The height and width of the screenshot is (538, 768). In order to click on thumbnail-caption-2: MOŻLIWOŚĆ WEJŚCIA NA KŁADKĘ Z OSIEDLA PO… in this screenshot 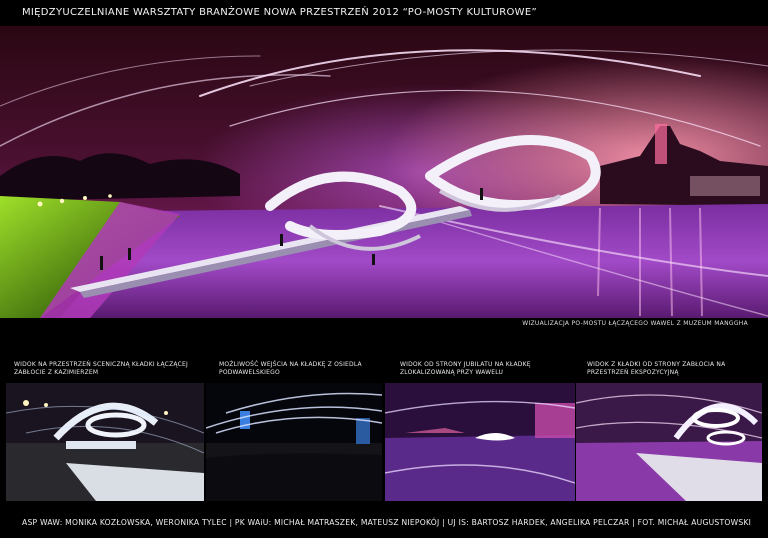, I will do `click(290, 368)`.